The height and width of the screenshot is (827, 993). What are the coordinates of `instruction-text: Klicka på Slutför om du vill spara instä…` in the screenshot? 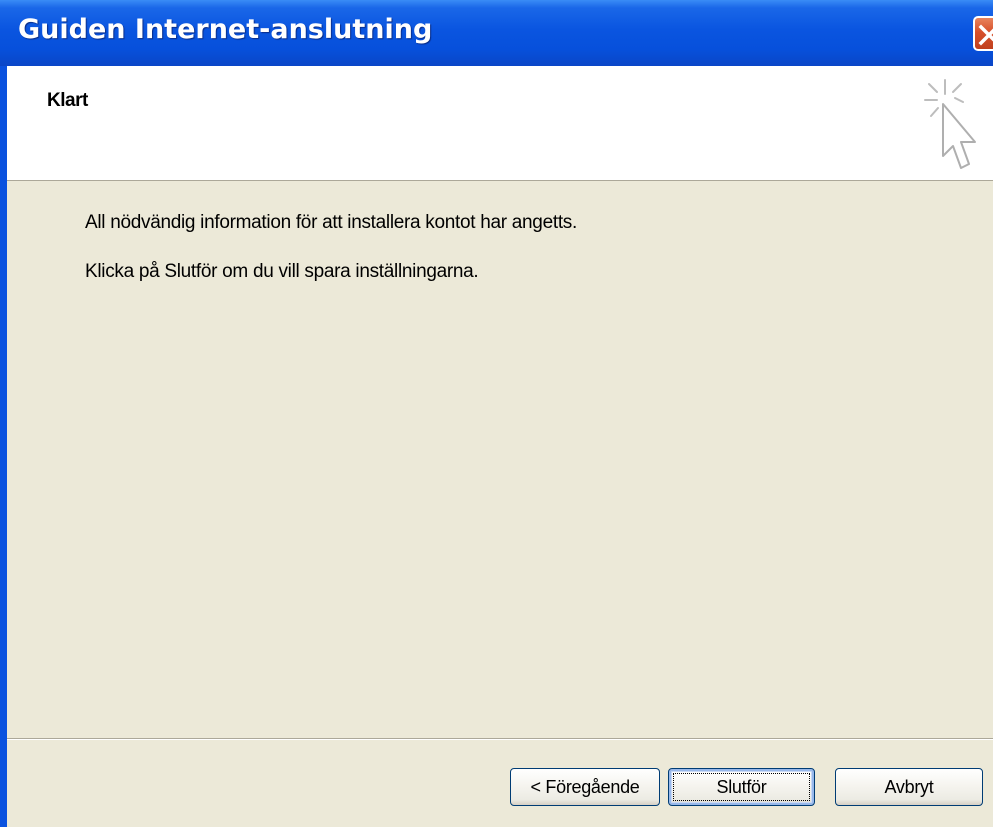 It's located at (282, 271).